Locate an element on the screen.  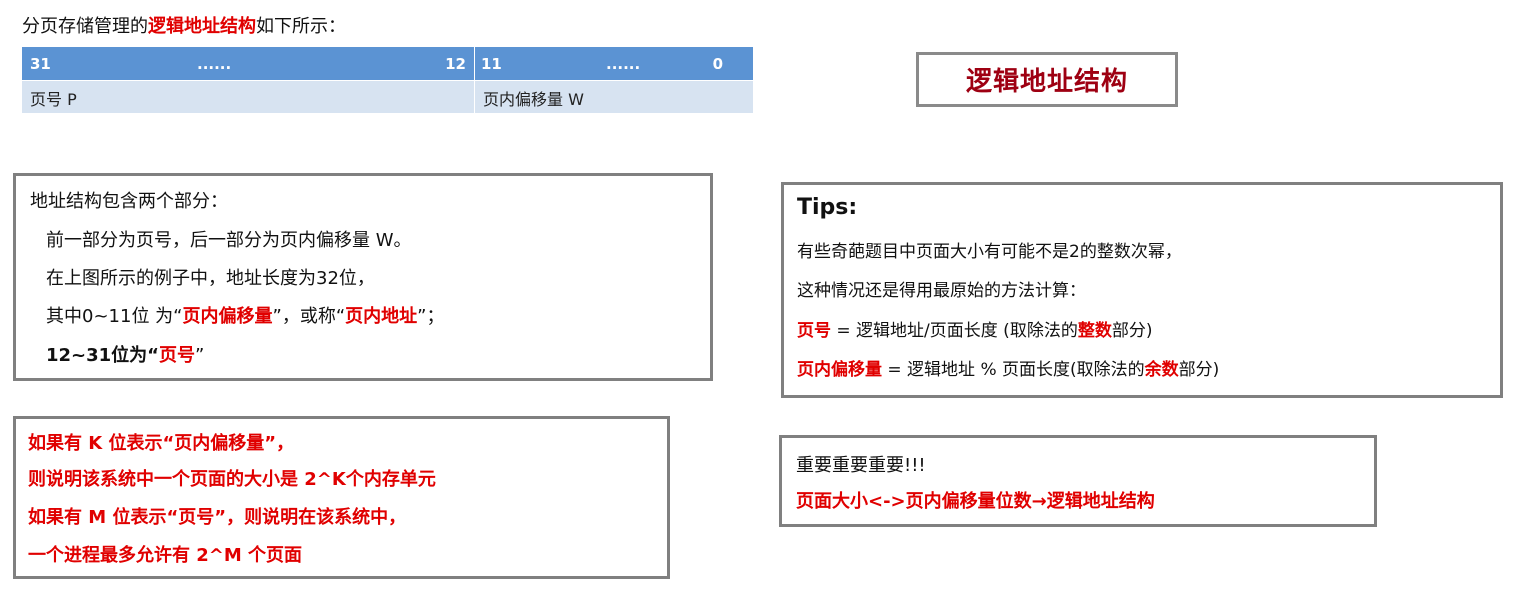
structure-address-term: 页内地址 is located at coordinates (381, 316).